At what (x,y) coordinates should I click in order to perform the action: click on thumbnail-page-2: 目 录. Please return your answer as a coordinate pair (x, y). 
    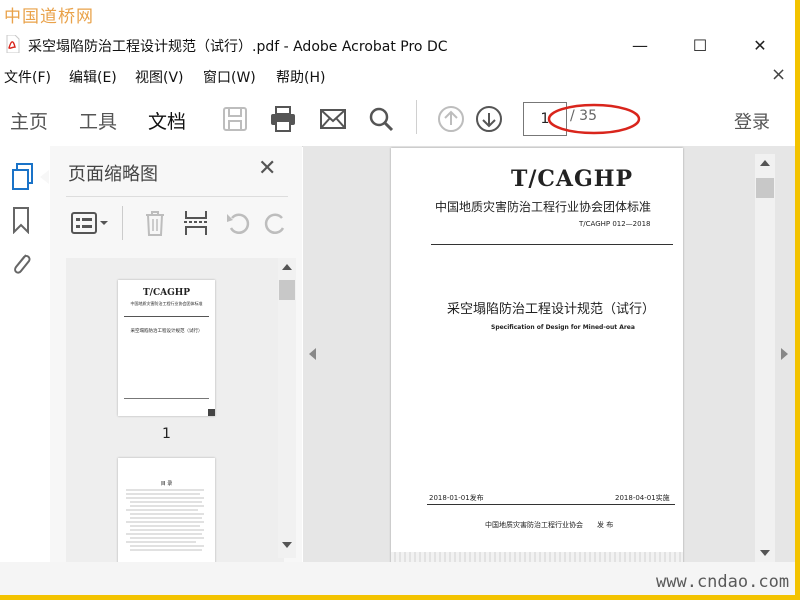
    Looking at the image, I should click on (166, 510).